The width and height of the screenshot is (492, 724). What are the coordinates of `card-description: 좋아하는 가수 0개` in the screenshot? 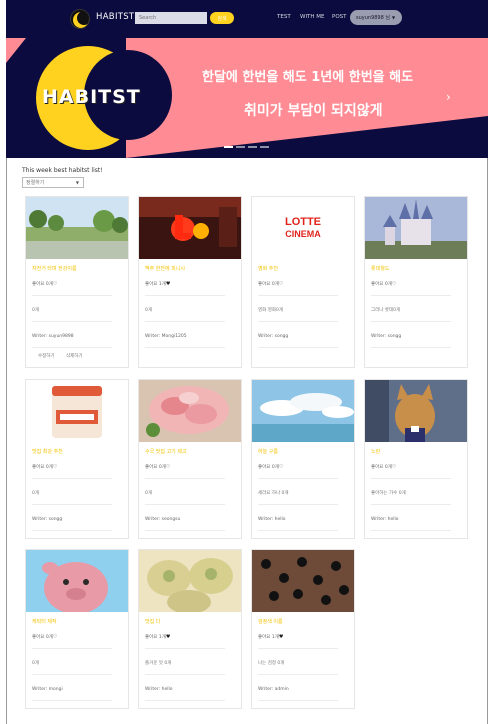 It's located at (388, 493).